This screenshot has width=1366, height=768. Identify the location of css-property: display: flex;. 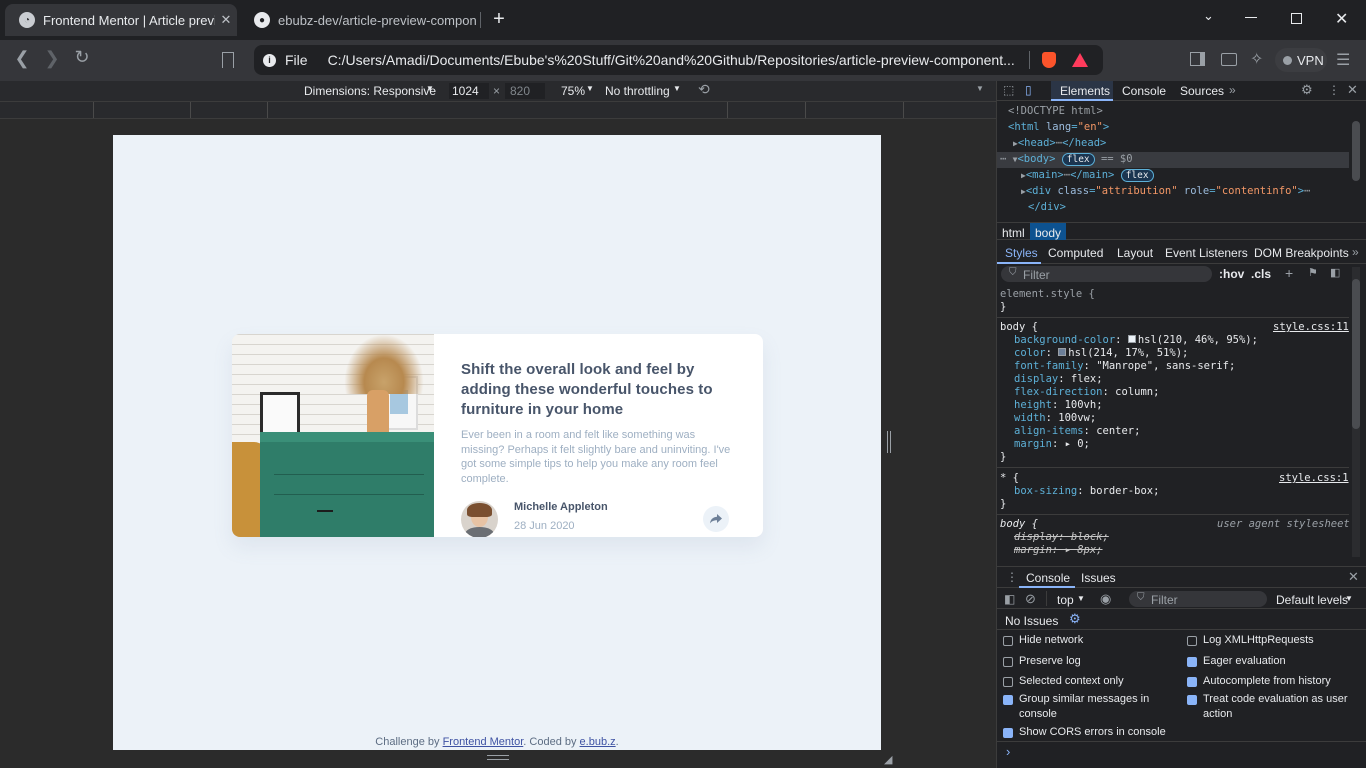
(1136, 379).